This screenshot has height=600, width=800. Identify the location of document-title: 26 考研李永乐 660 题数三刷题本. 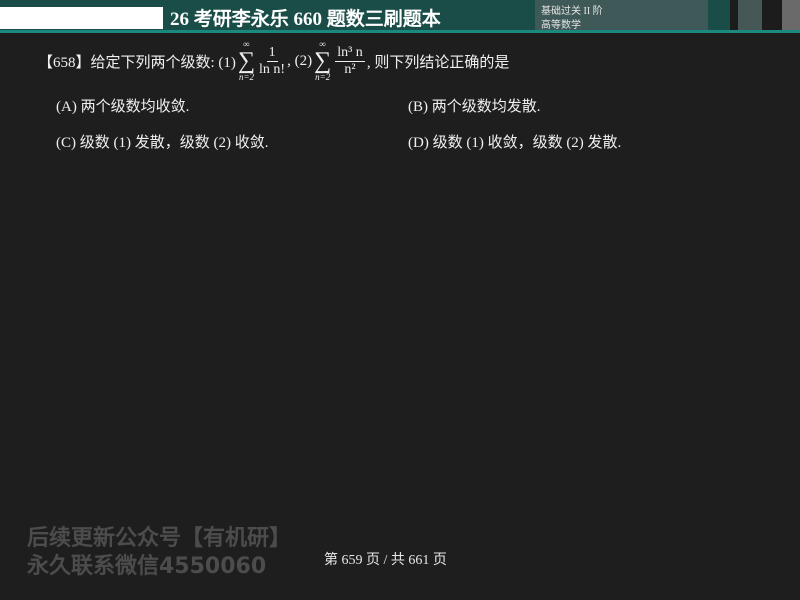
(305, 19).